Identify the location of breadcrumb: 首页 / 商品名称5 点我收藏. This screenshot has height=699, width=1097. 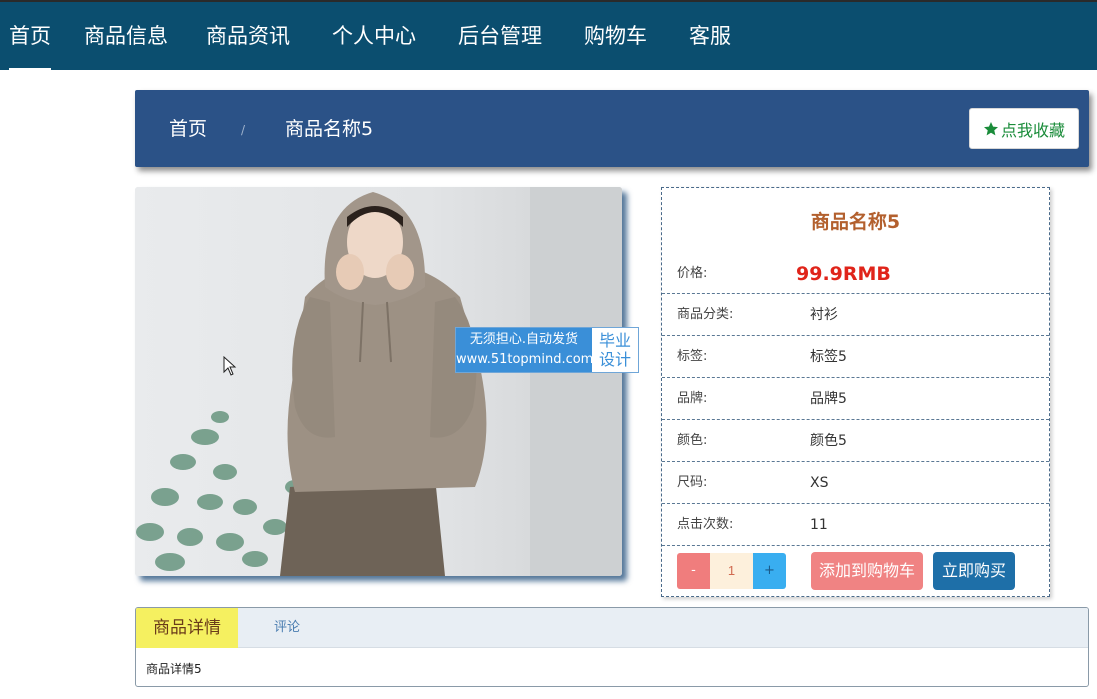
(612, 128).